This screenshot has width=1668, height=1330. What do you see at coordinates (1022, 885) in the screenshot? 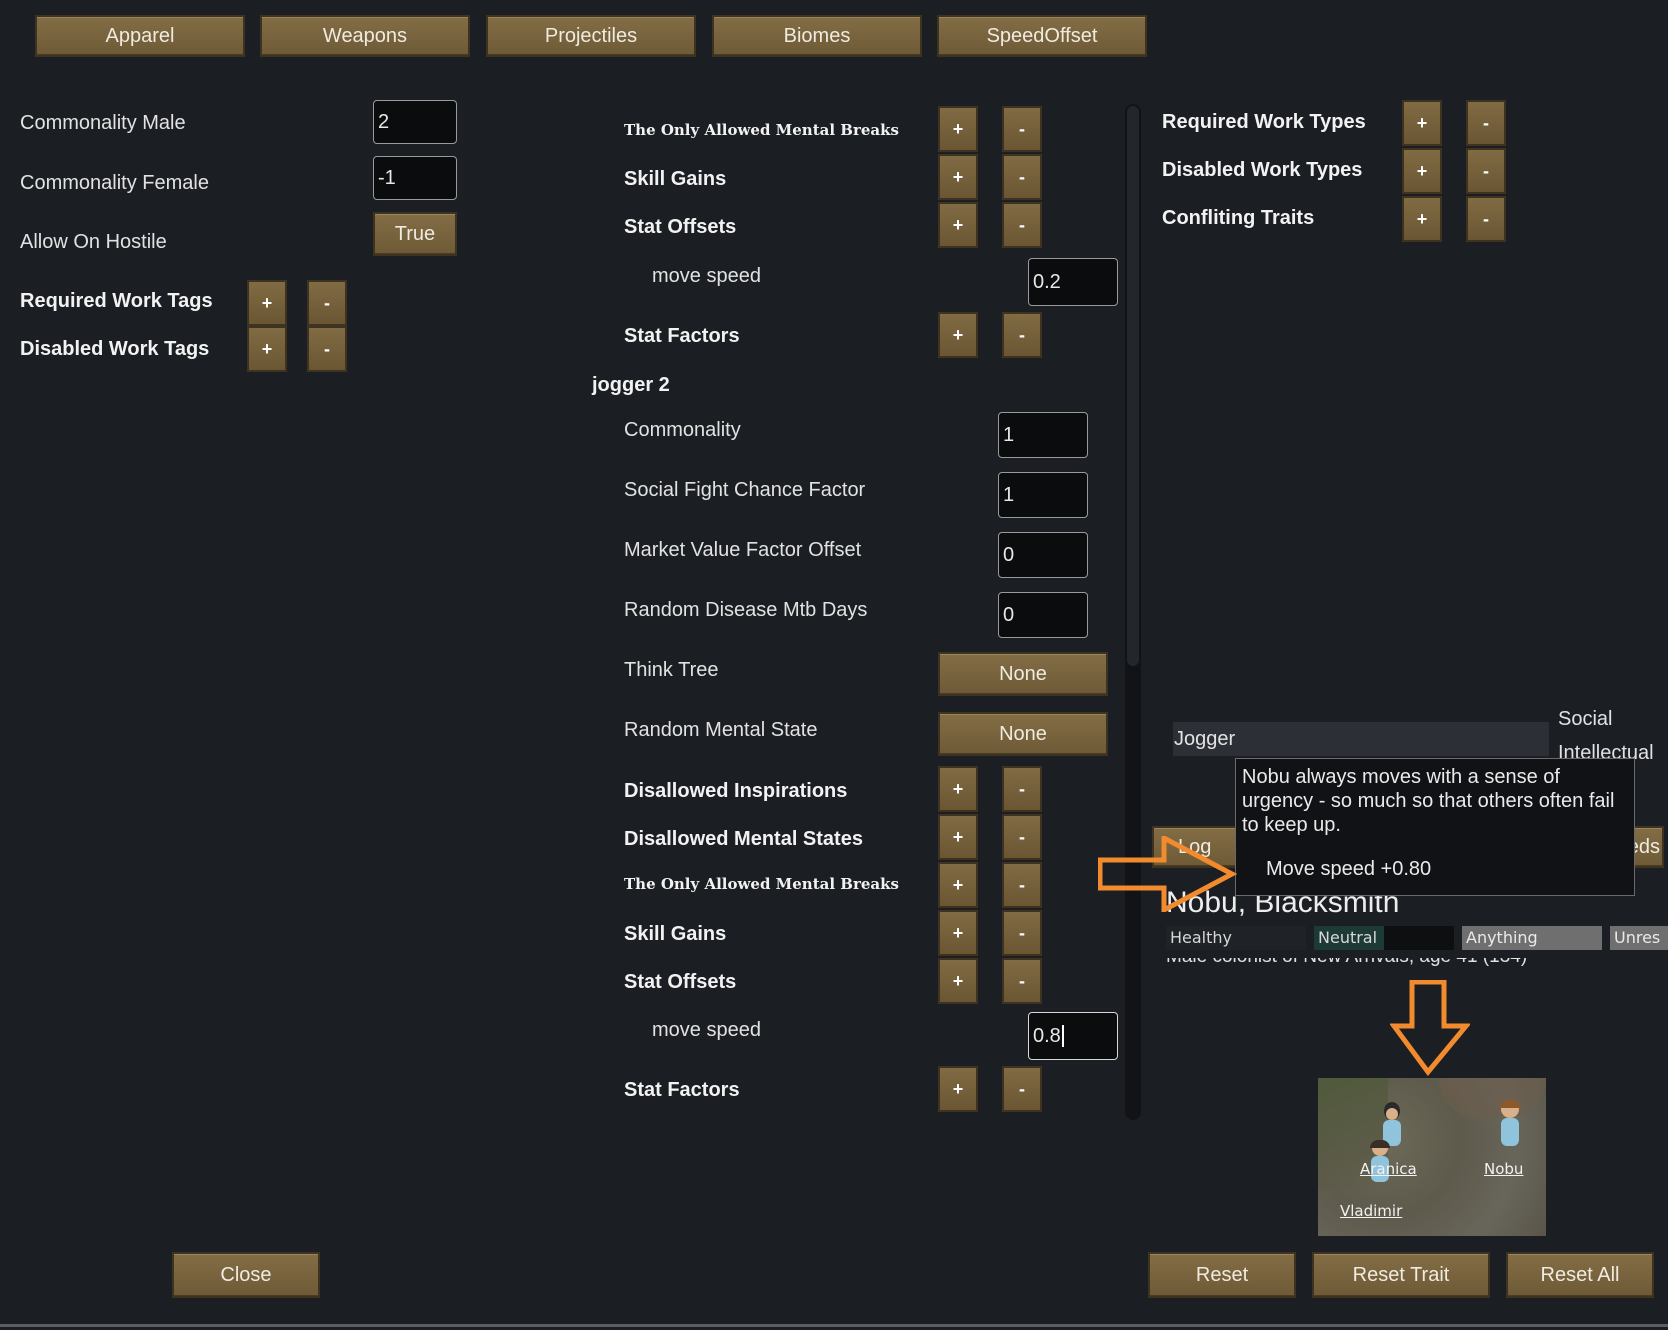
I see `mental-breaks-remove-button-2: -` at bounding box center [1022, 885].